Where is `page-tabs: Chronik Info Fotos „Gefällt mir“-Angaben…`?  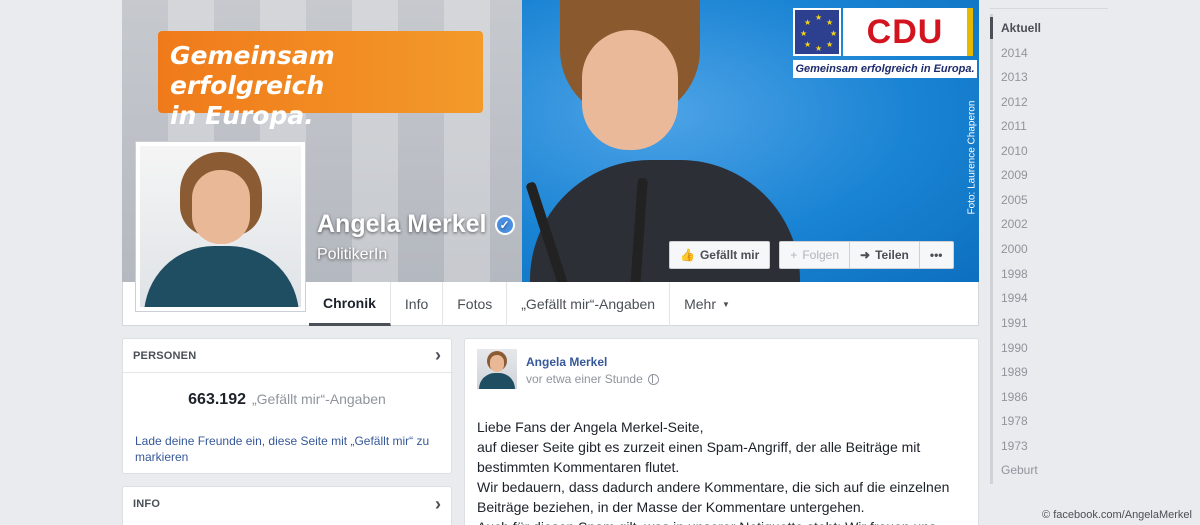 page-tabs: Chronik Info Fotos „Gefällt mir“-Angaben… is located at coordinates (526, 304).